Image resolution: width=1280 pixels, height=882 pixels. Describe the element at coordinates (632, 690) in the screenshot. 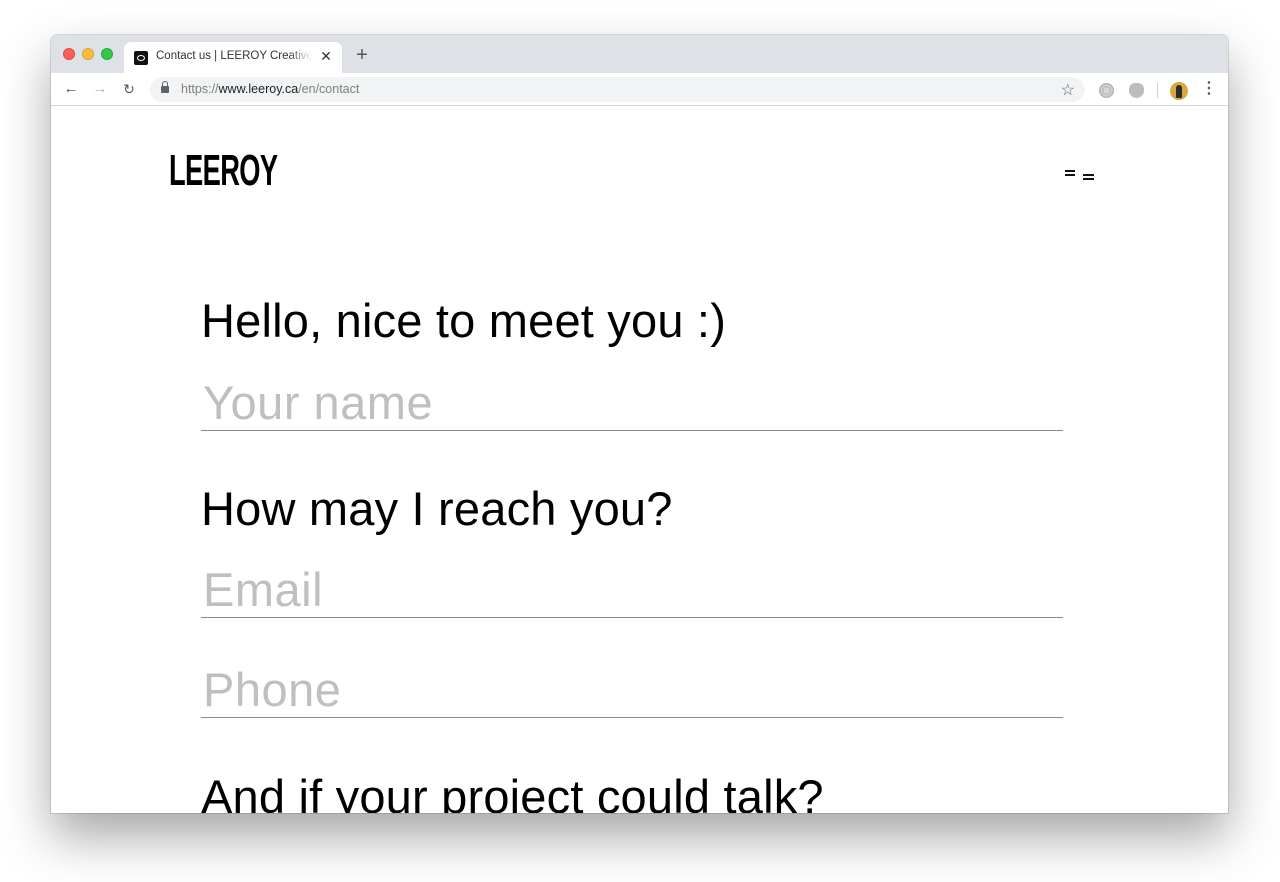

I see `phone-field` at that location.